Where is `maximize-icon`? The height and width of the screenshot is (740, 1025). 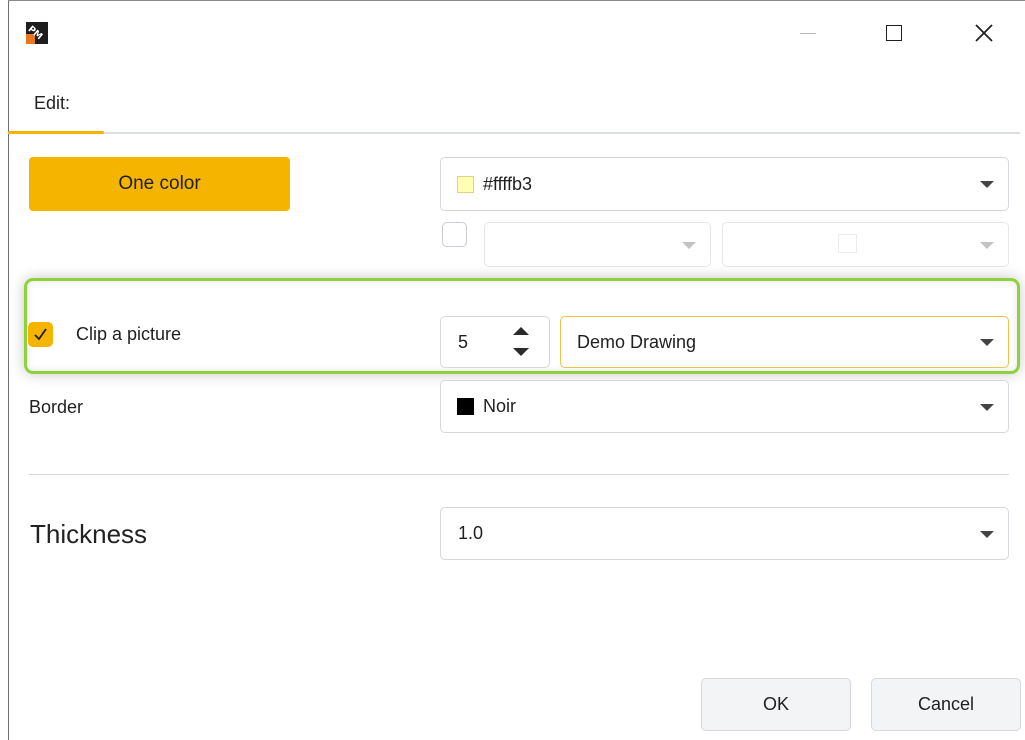
maximize-icon is located at coordinates (894, 33).